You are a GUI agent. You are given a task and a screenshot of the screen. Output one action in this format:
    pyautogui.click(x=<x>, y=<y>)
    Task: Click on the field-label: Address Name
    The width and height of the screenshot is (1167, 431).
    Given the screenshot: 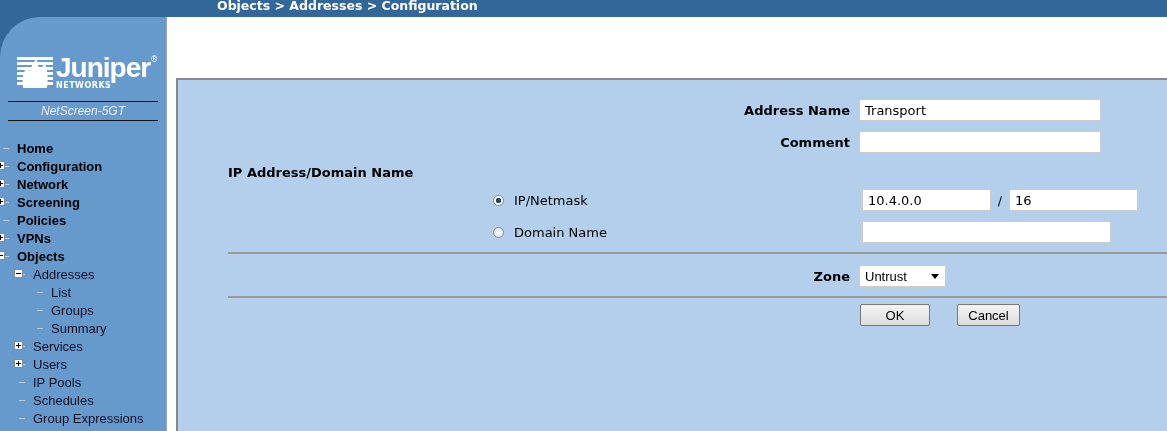 What is the action you would take?
    pyautogui.click(x=796, y=110)
    